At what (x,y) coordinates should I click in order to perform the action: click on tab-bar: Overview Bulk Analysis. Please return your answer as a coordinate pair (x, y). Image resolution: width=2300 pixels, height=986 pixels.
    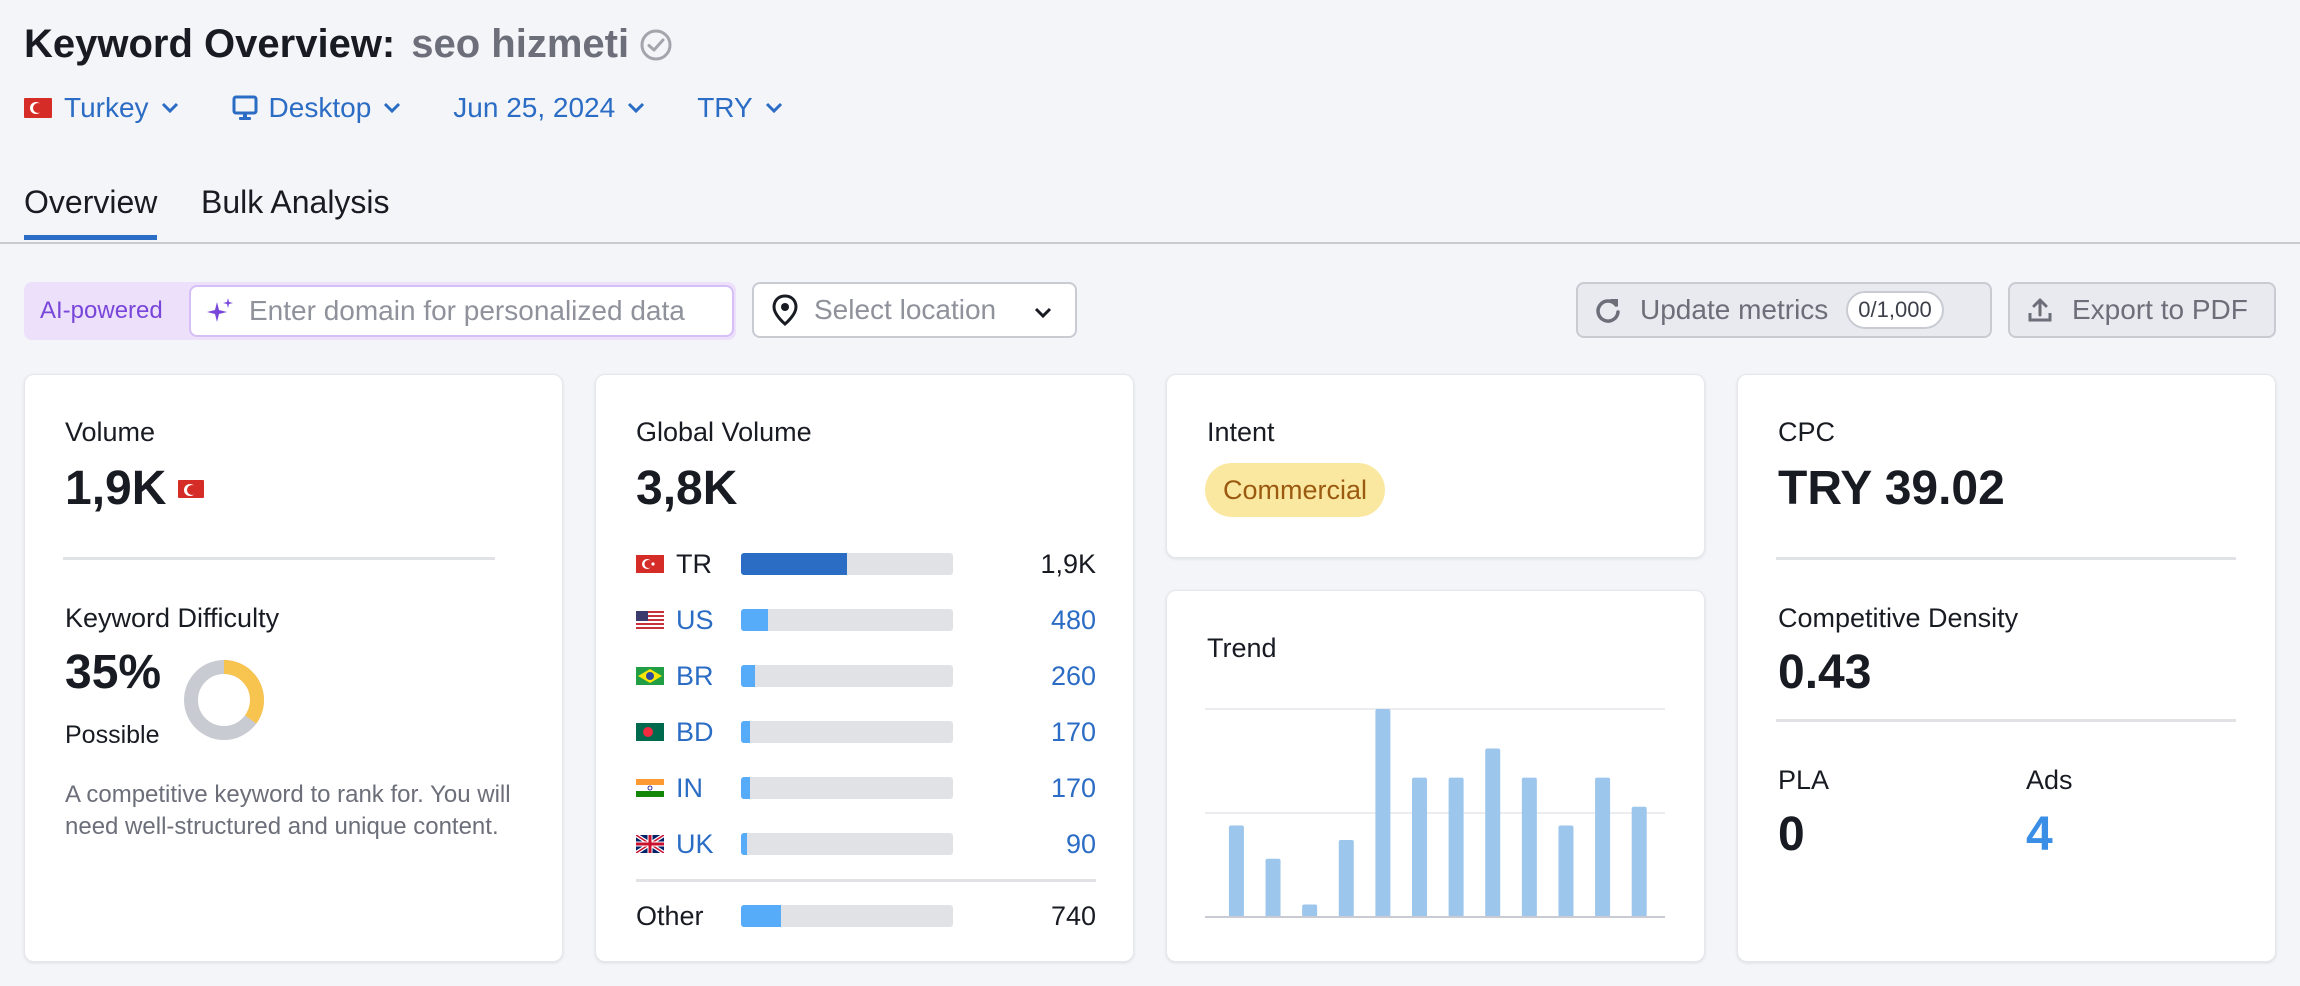
    Looking at the image, I should click on (1150, 210).